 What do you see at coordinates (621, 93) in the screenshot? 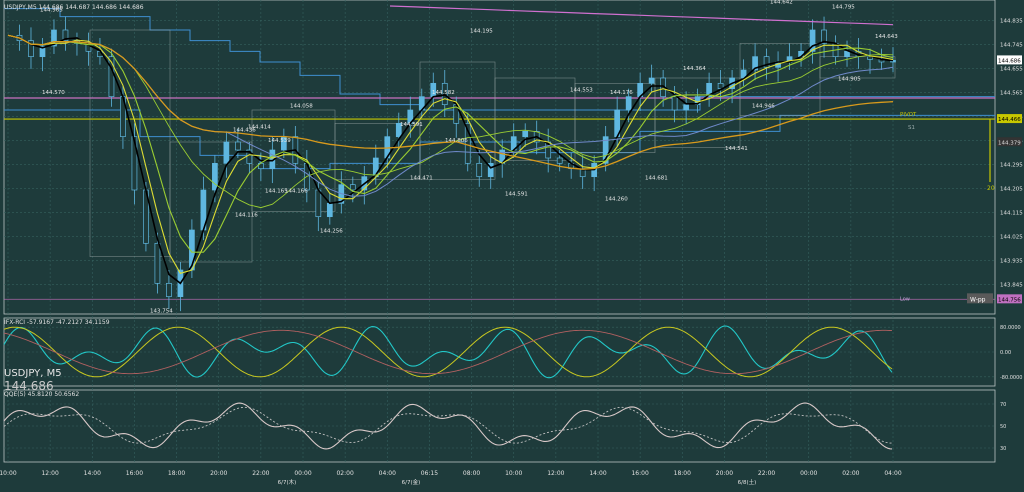
I see `price-label: 144.176` at bounding box center [621, 93].